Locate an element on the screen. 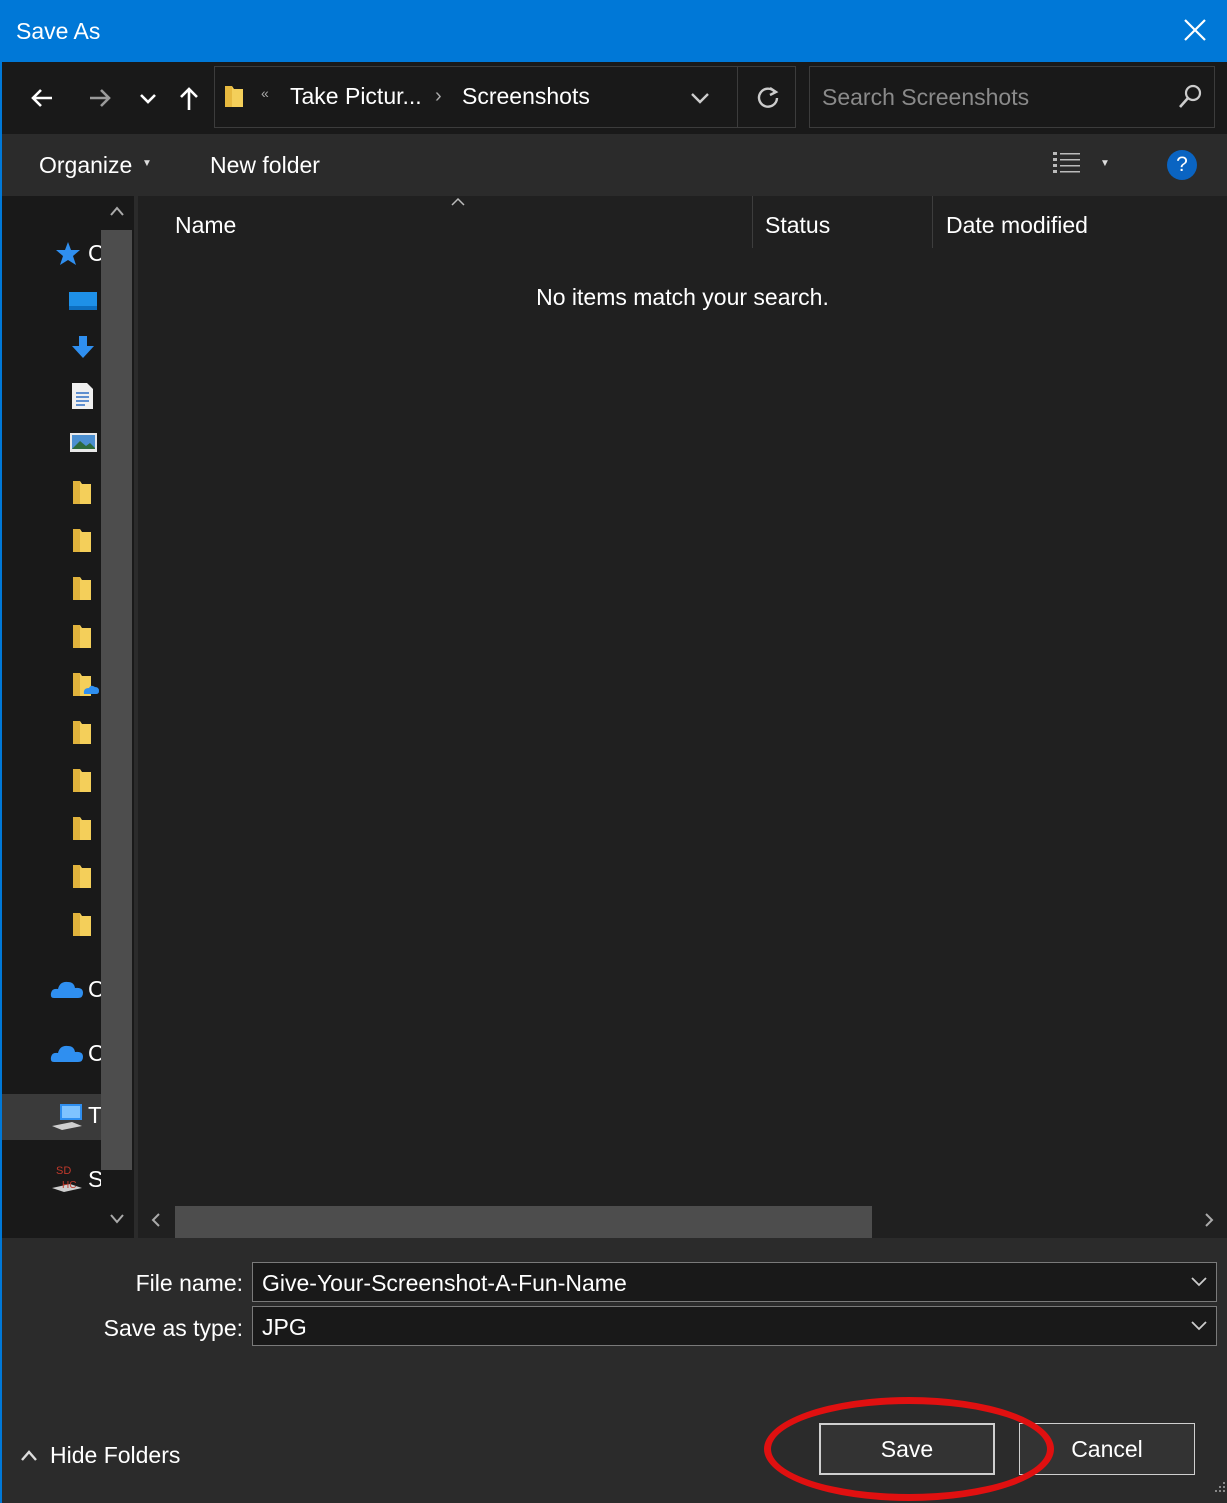  nav-item-documents is located at coordinates (51, 396).